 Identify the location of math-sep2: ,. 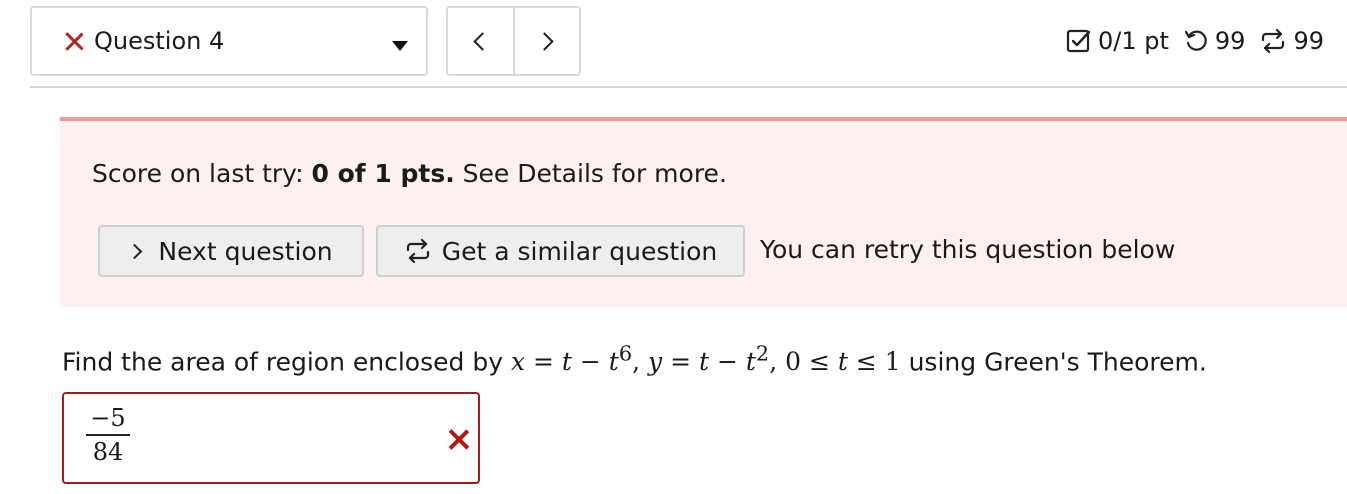
(777, 362).